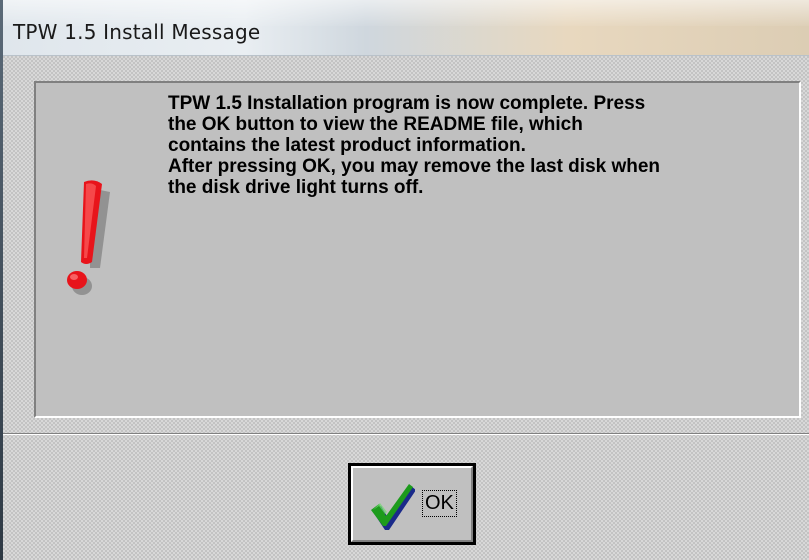  What do you see at coordinates (296, 187) in the screenshot?
I see `message-line: the disk drive light turns off.` at bounding box center [296, 187].